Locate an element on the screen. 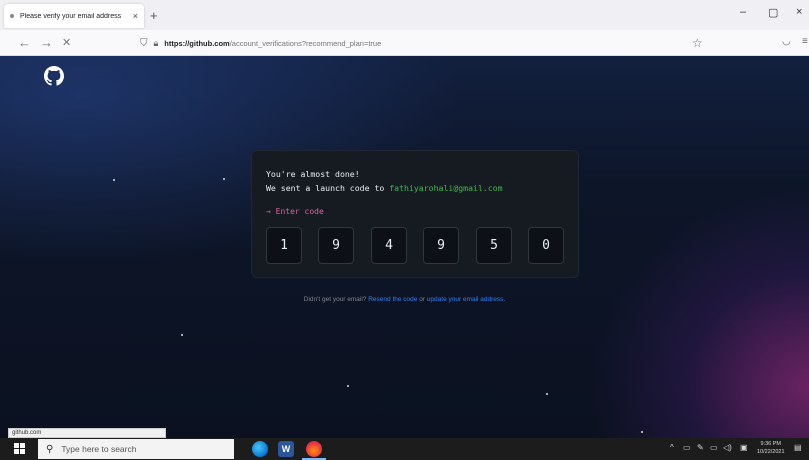 This screenshot has height=460, width=809. network-icon: ▭ is located at coordinates (687, 447).